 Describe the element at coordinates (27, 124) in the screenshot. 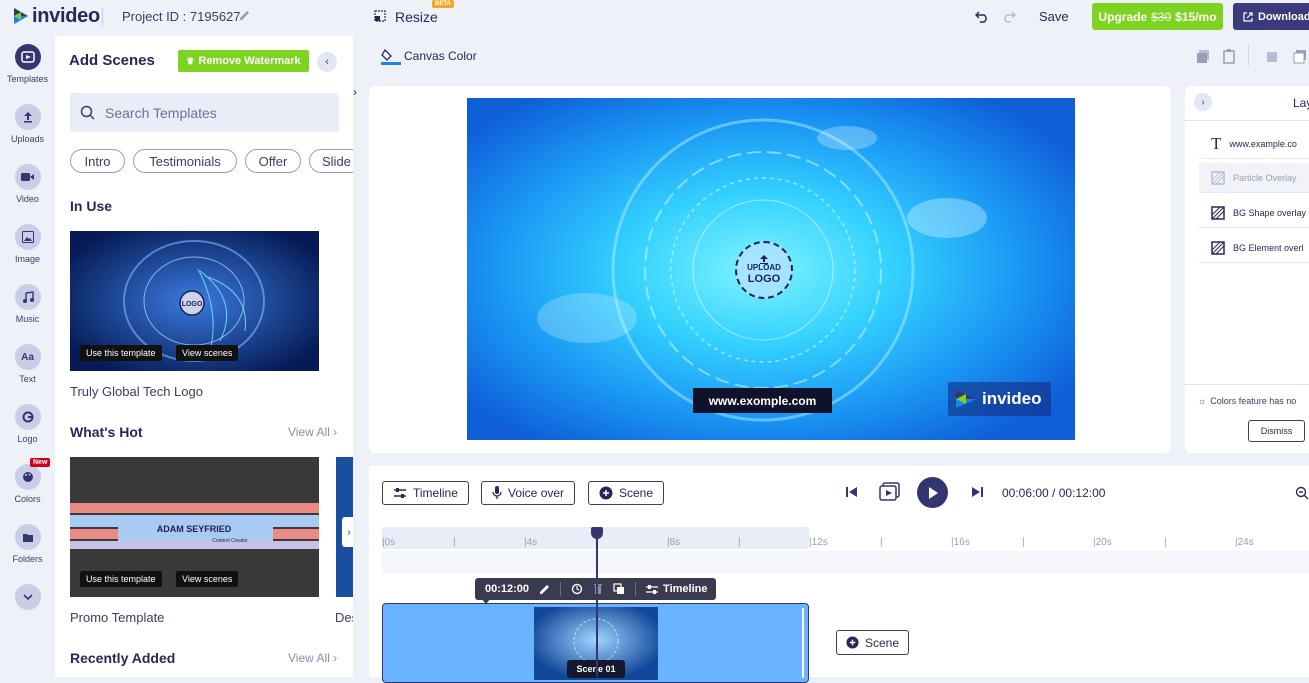

I see `rail-item-uploads: Uploads` at that location.